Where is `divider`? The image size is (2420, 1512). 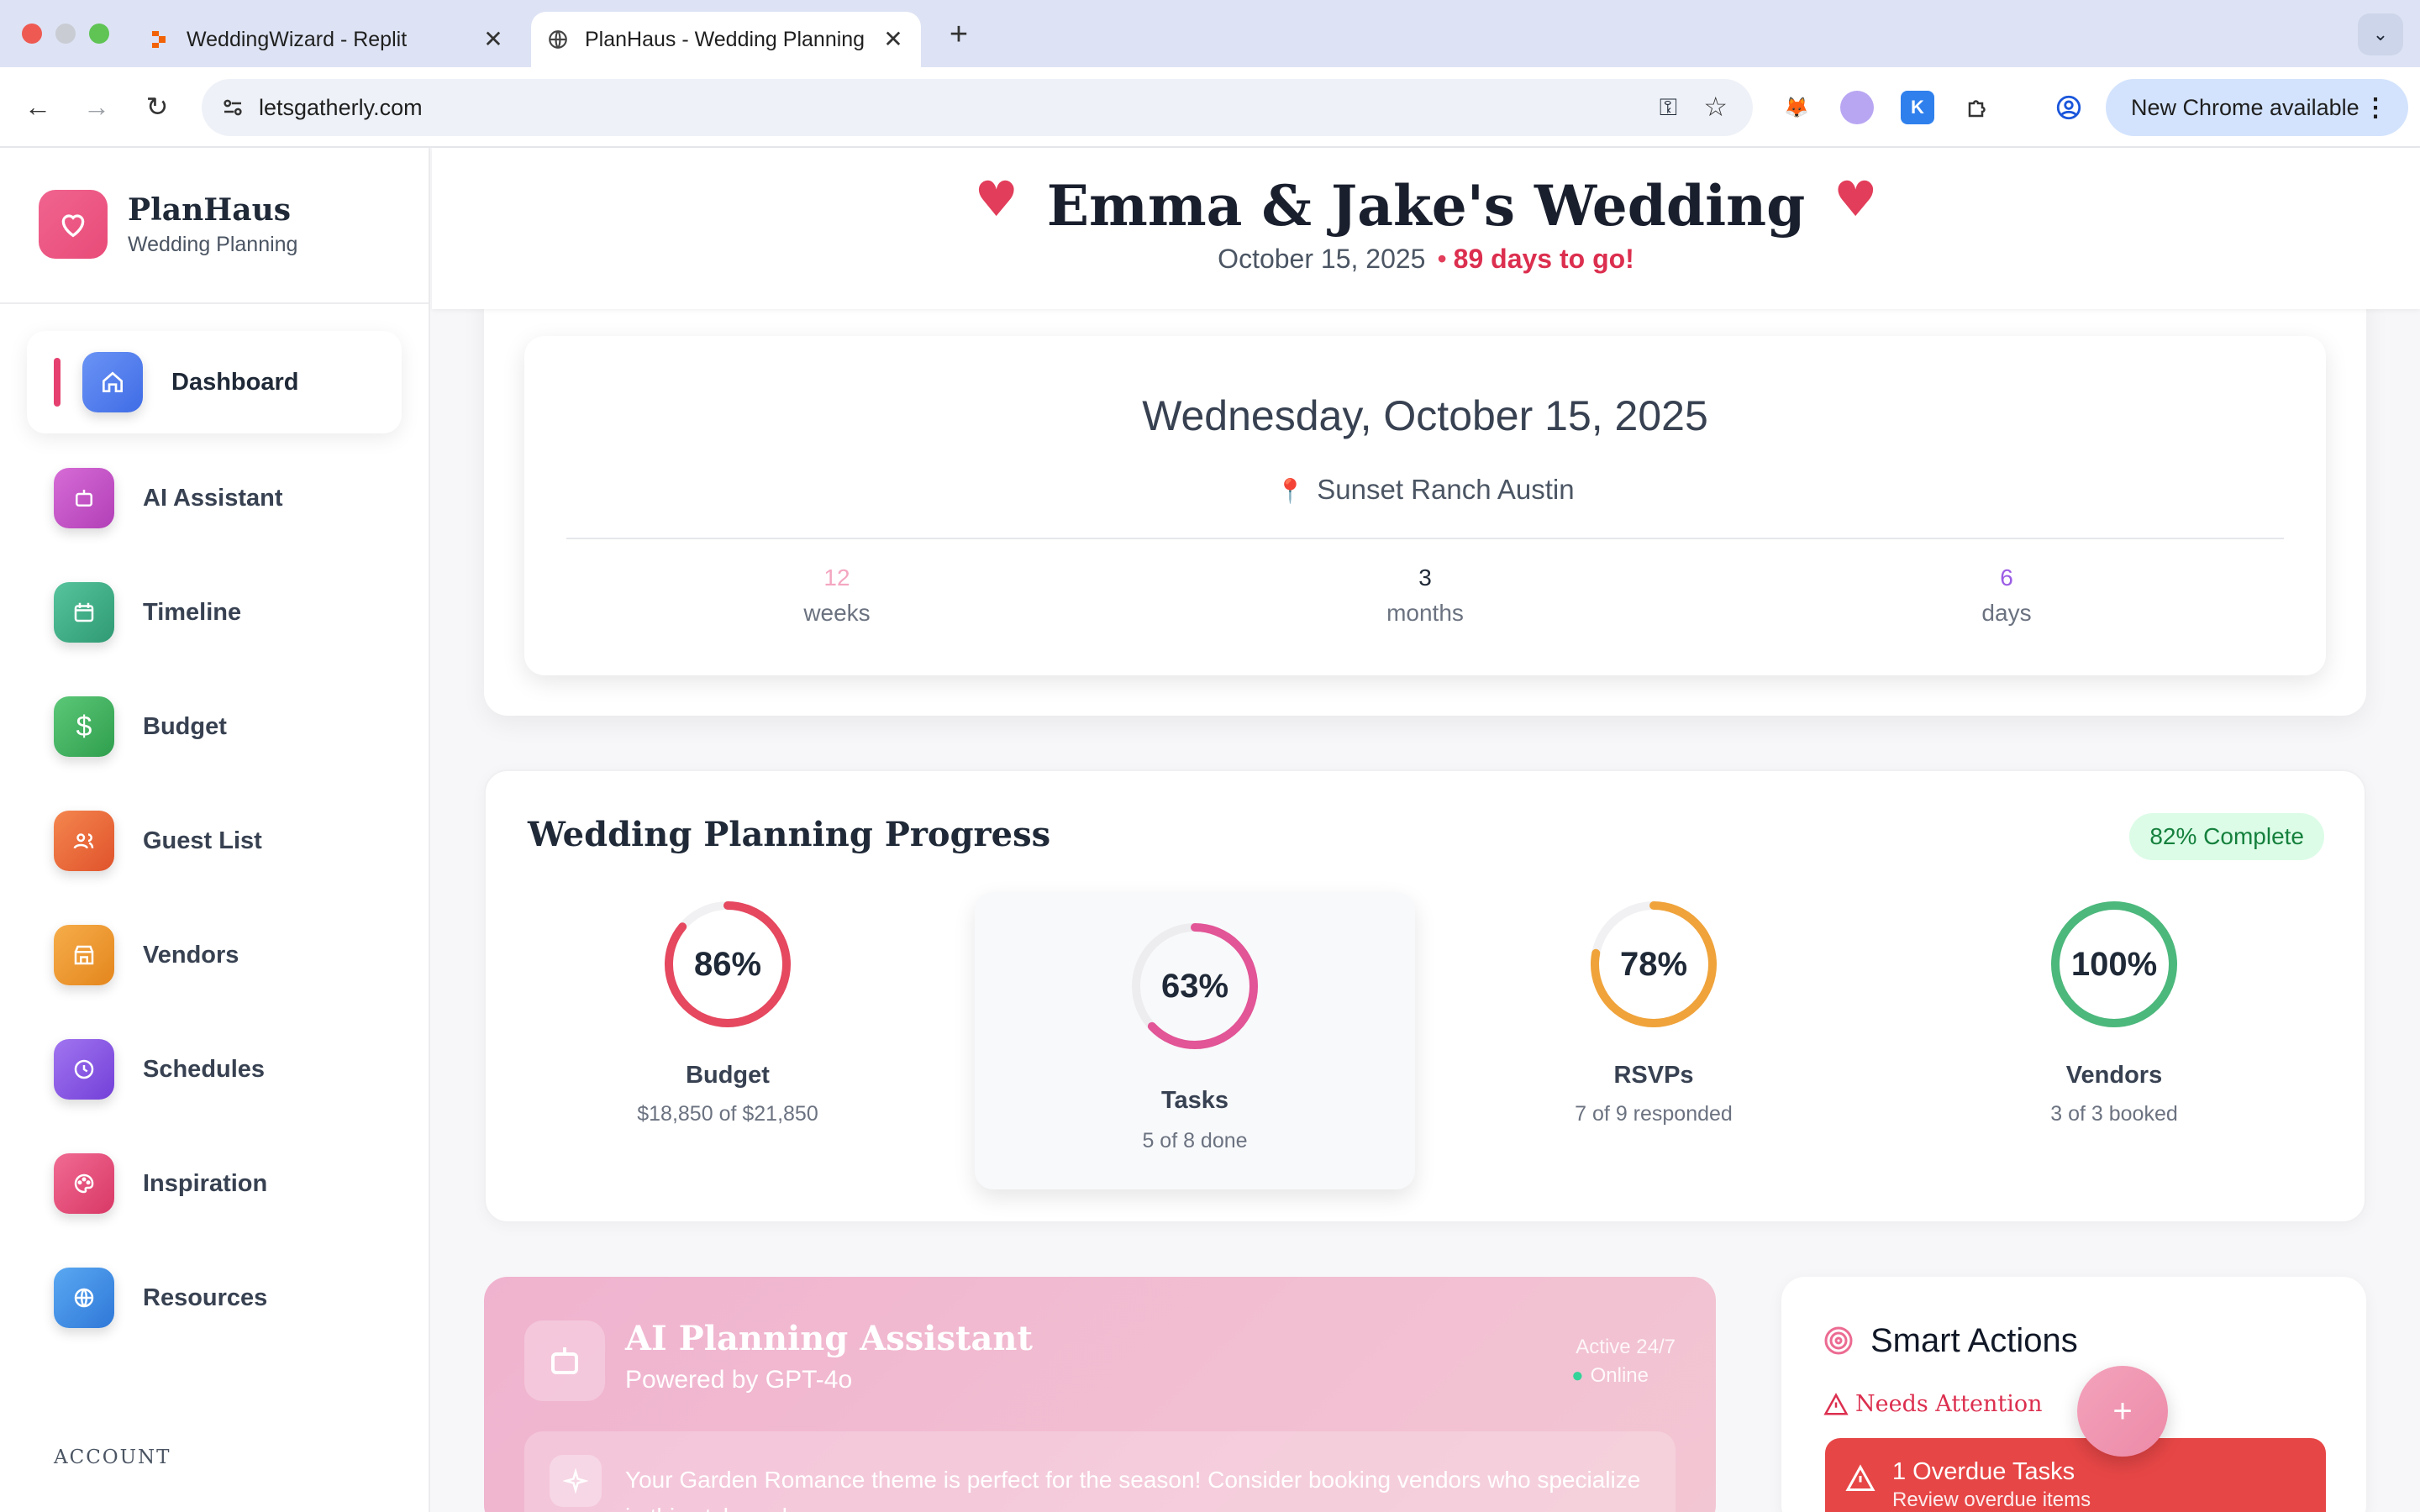 divider is located at coordinates (1425, 538).